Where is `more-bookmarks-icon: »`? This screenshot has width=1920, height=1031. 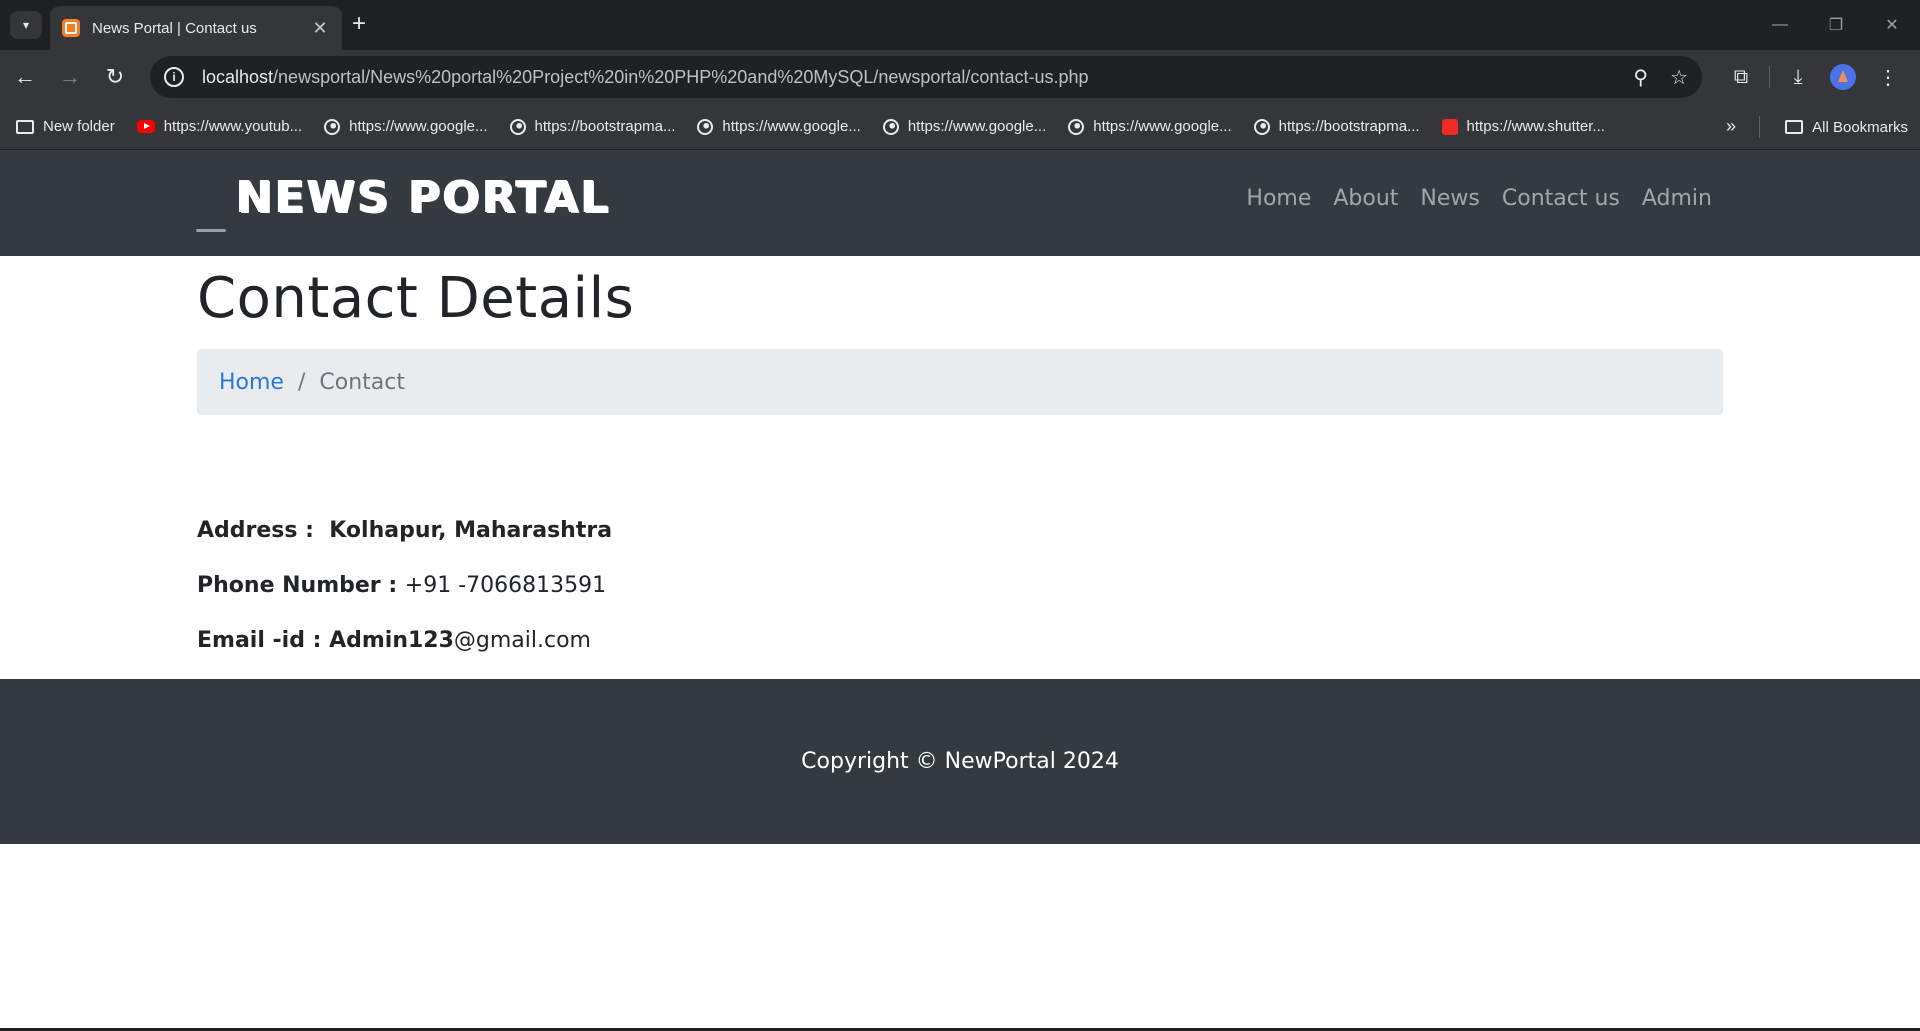 more-bookmarks-icon: » is located at coordinates (1731, 126).